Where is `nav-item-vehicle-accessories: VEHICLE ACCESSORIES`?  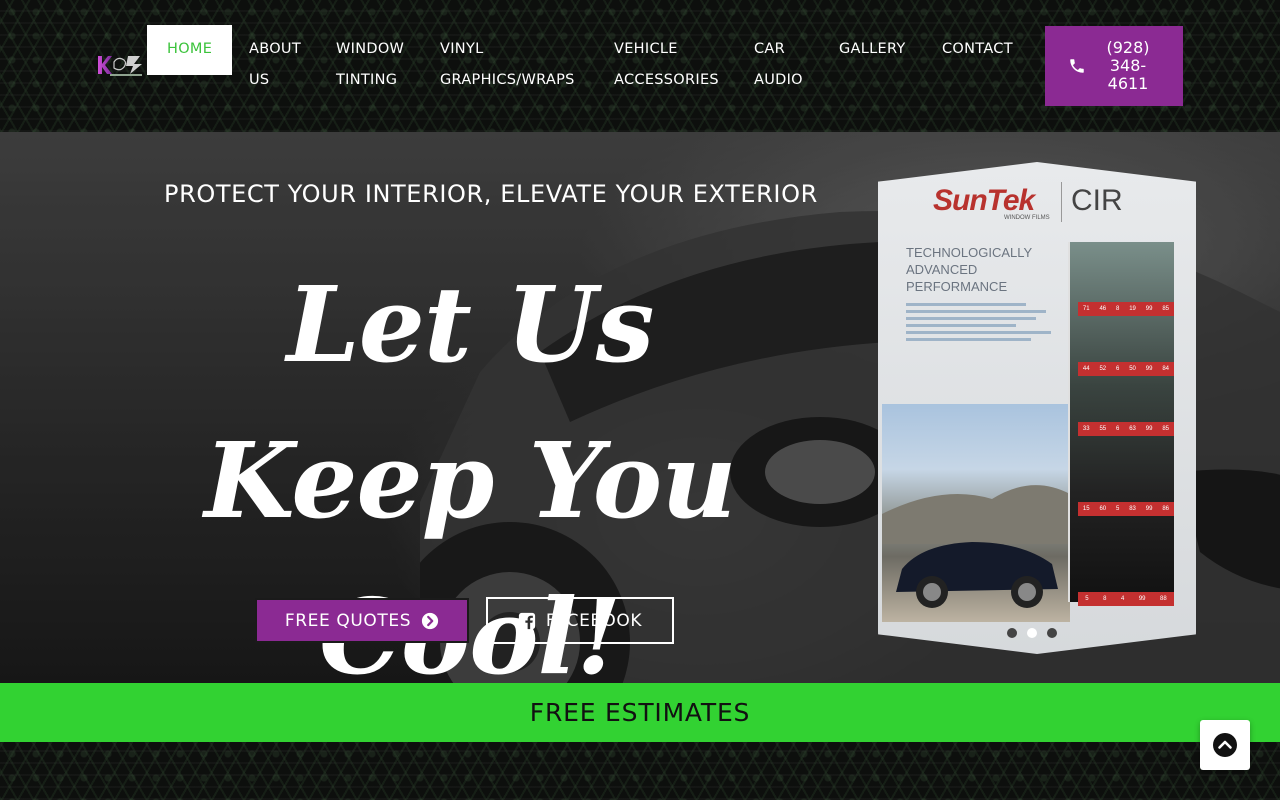
nav-item-vehicle-accessories: VEHICLE ACCESSORIES is located at coordinates (669, 60).